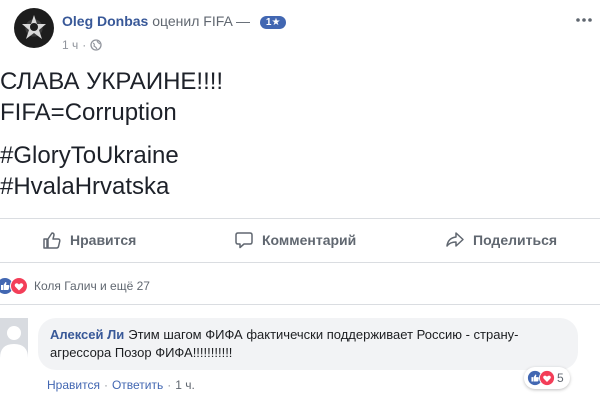 This screenshot has width=600, height=400. What do you see at coordinates (137, 385) in the screenshot?
I see `comment-reply-link: Ответить` at bounding box center [137, 385].